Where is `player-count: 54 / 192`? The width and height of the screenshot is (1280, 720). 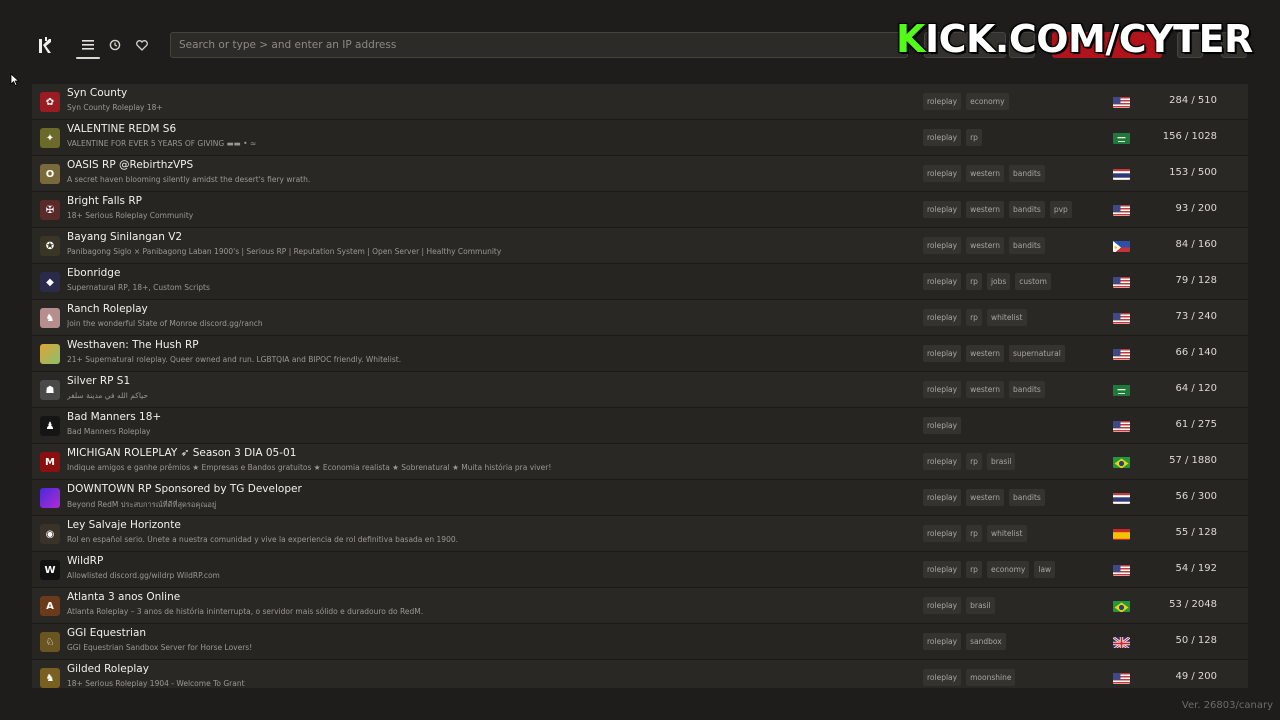 player-count: 54 / 192 is located at coordinates (1196, 568).